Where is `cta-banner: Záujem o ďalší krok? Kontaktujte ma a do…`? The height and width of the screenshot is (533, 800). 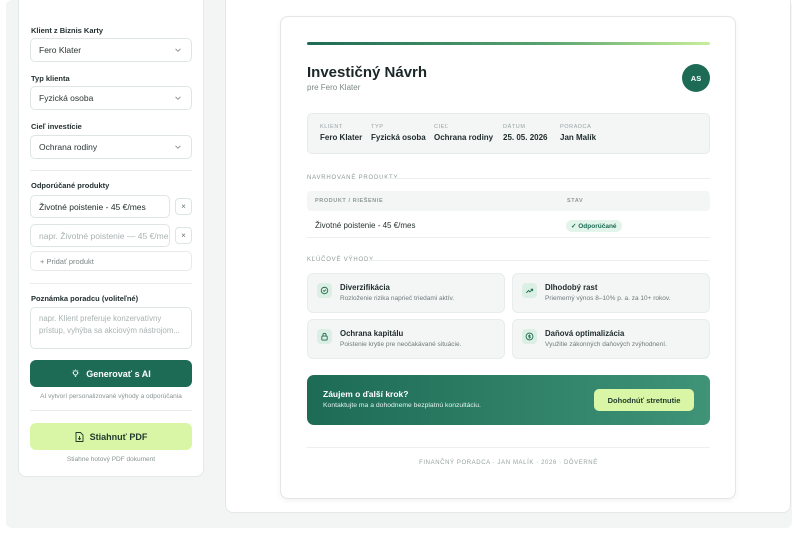 cta-banner: Záujem o ďalší krok? Kontaktujte ma a do… is located at coordinates (508, 400).